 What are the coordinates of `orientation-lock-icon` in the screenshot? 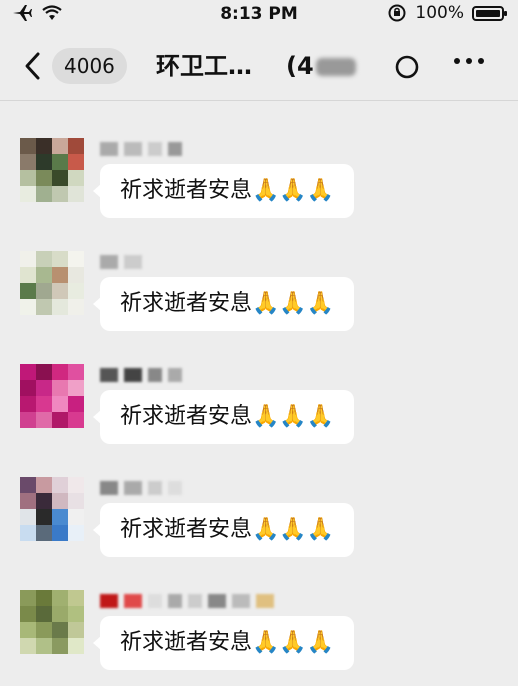 It's located at (397, 13).